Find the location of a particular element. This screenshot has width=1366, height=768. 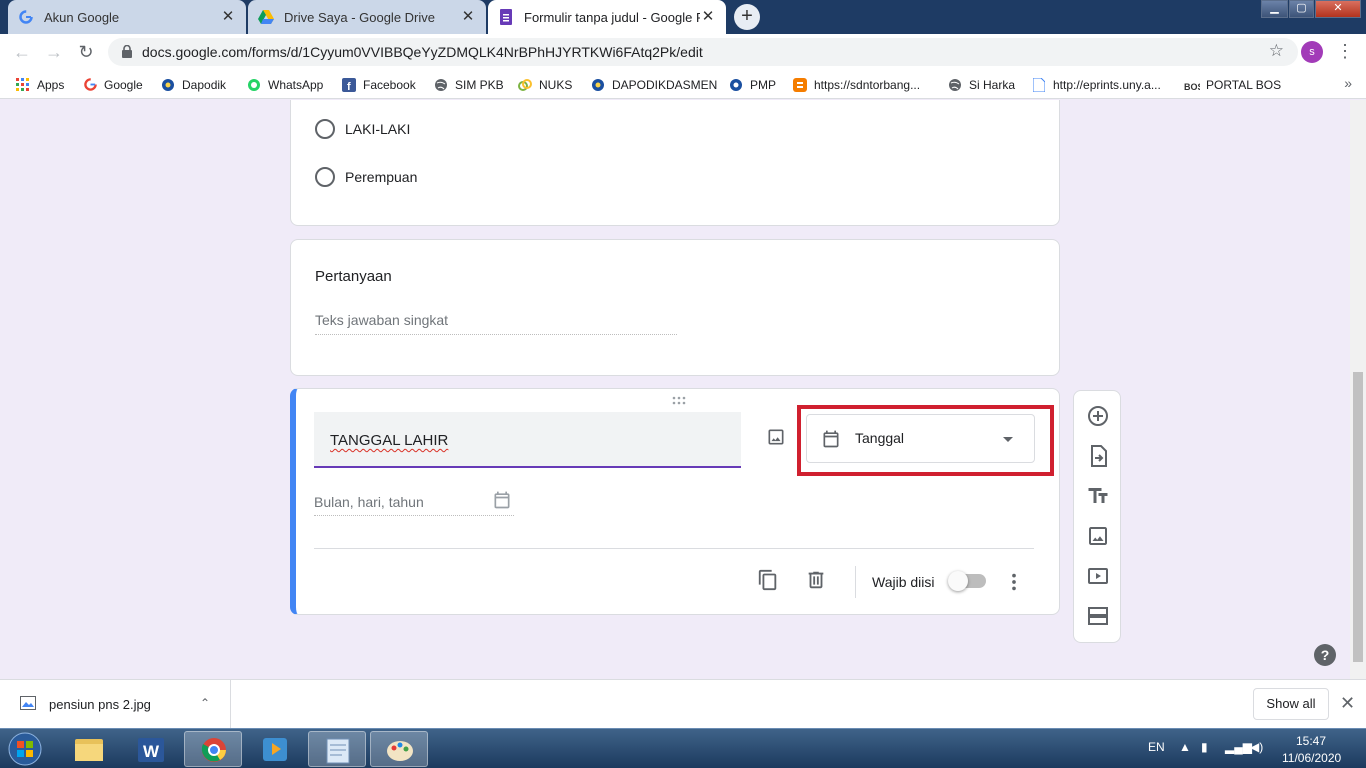

chevron-up-icon: ⌃ is located at coordinates (205, 703).